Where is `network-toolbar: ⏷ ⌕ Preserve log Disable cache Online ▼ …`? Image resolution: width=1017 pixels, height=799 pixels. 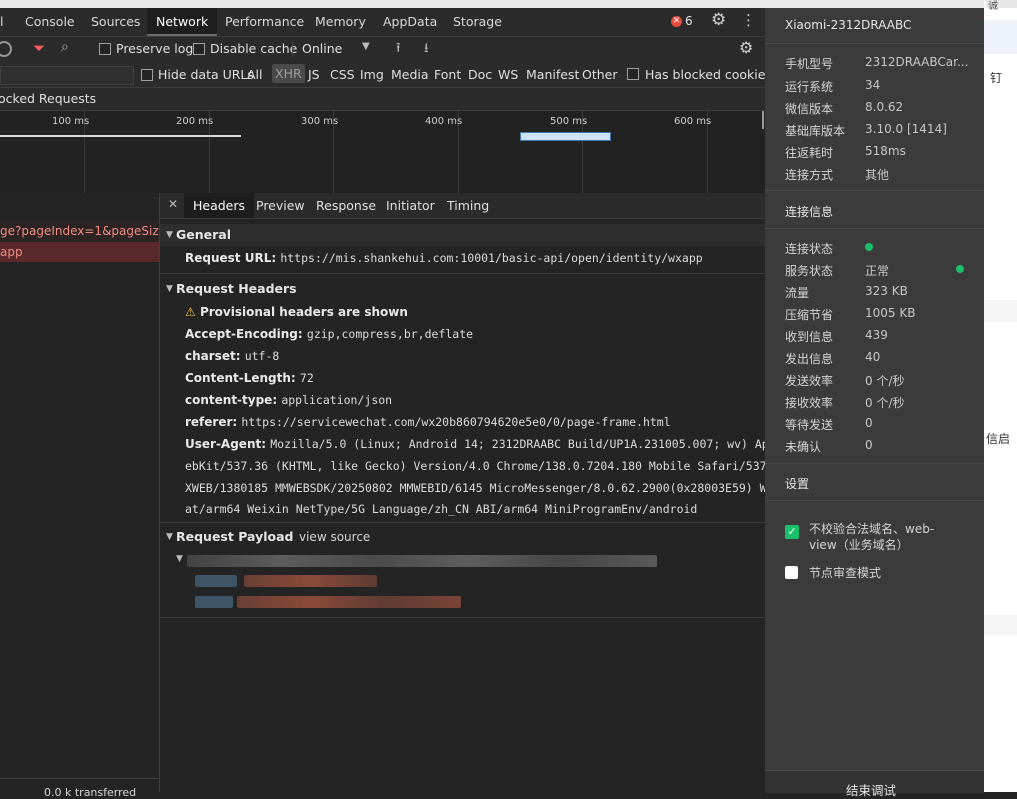
network-toolbar: ⏷ ⌕ Preserve log Disable cache Online ▼ … is located at coordinates (382, 50).